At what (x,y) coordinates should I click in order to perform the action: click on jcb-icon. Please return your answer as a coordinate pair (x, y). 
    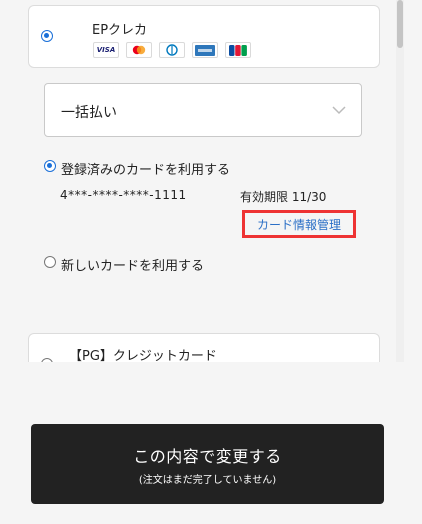
    Looking at the image, I should click on (238, 50).